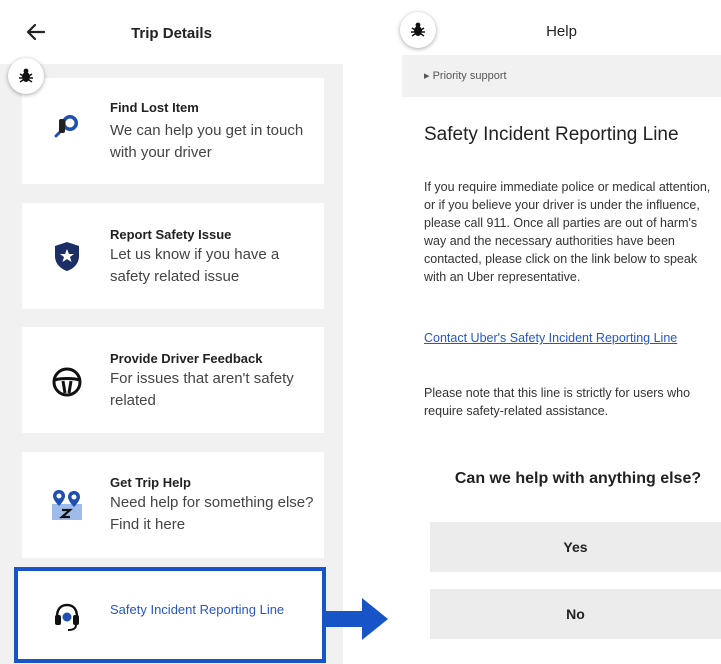 This screenshot has height=664, width=721. I want to click on trip-details-header: Trip Details, so click(171, 32).